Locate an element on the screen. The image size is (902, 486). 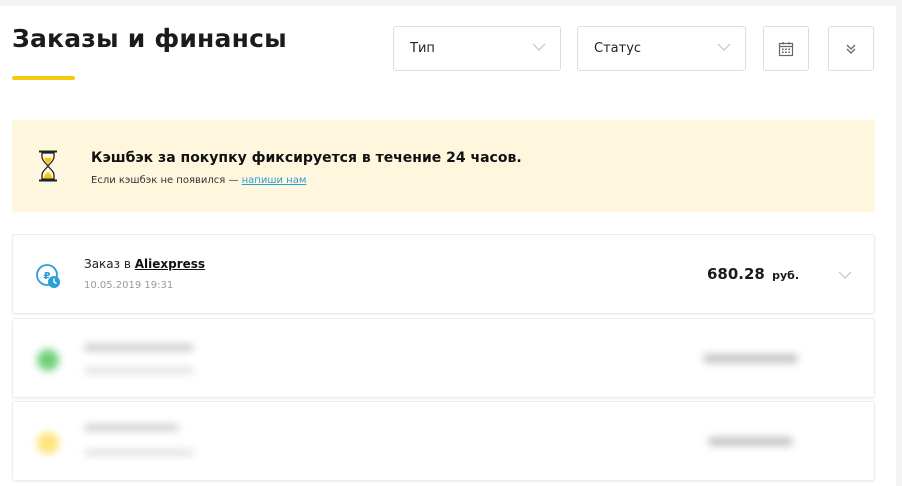
order-title-prefix: Заказ в is located at coordinates (109, 264).